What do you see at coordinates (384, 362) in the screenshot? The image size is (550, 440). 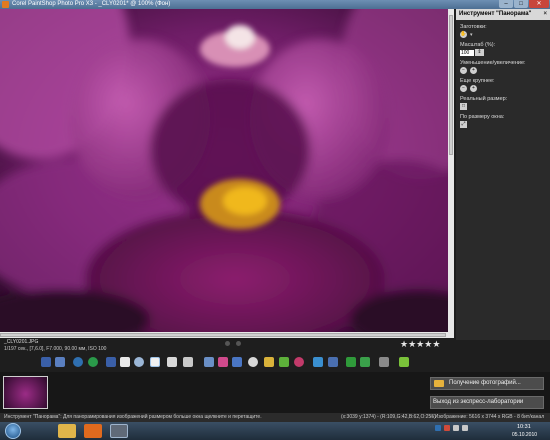 I see `effects-icon` at bounding box center [384, 362].